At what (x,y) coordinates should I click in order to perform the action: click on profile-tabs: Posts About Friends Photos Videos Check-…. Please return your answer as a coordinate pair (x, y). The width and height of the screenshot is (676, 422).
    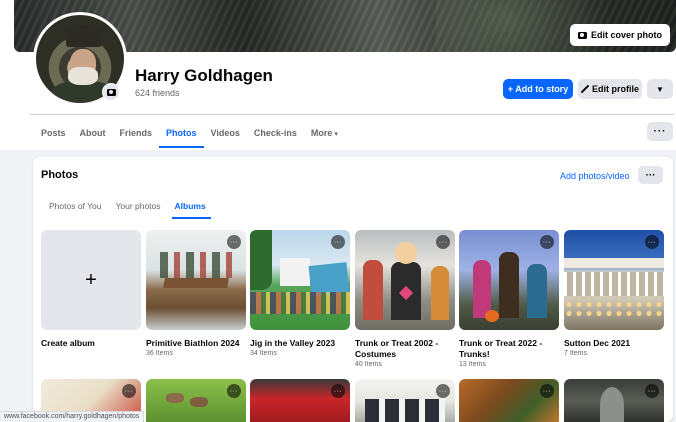
    Looking at the image, I should click on (193, 135).